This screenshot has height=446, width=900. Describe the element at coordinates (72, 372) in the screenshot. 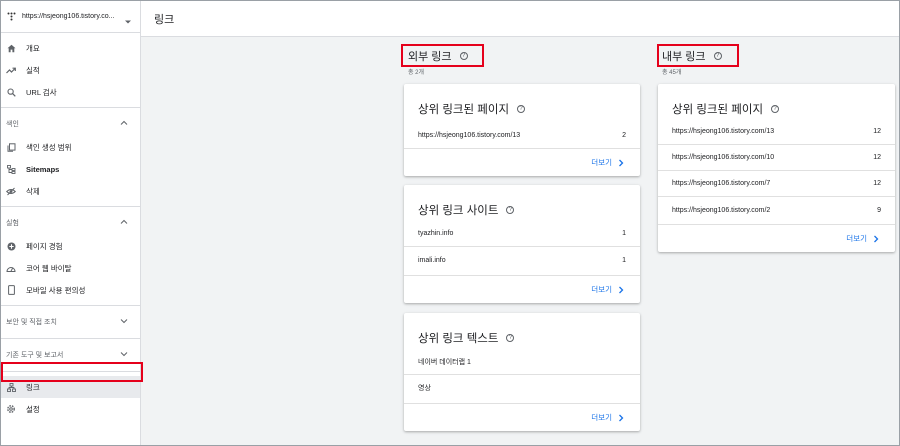

I see `highlight-box-links` at that location.